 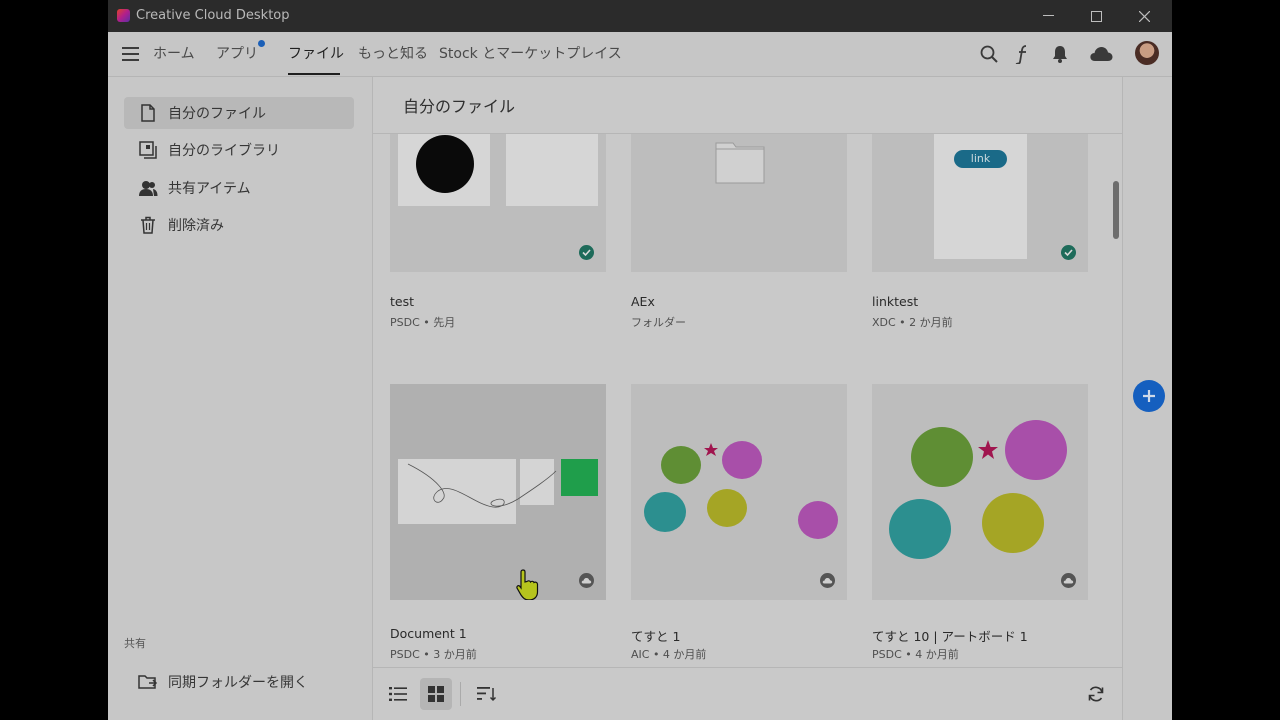 What do you see at coordinates (148, 150) in the screenshot?
I see `library-icon` at bounding box center [148, 150].